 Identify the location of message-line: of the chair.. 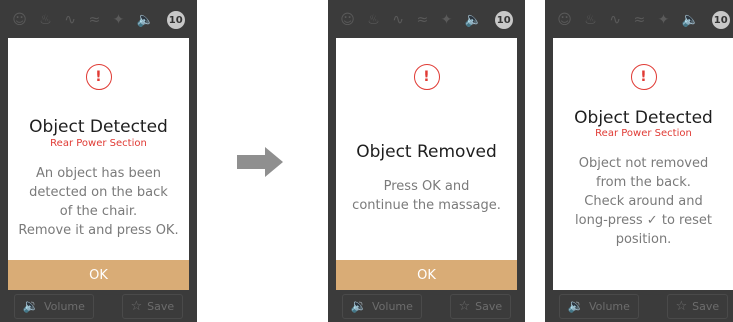
(98, 211).